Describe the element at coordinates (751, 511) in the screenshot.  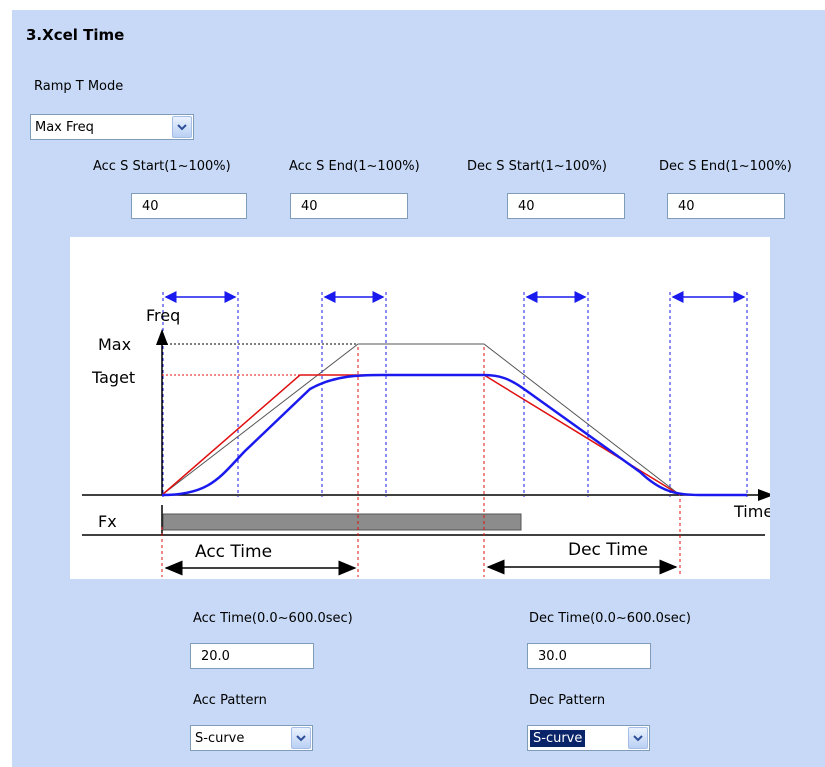
I see `time-label: Time` at that location.